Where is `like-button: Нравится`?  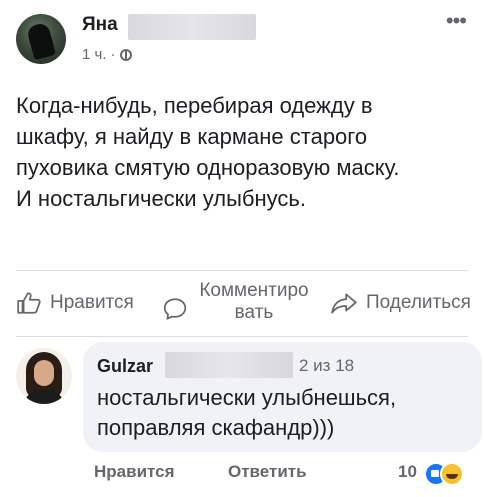
like-button: Нравится is located at coordinates (75, 303).